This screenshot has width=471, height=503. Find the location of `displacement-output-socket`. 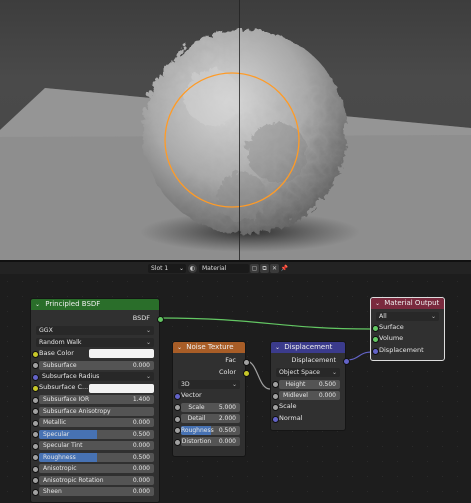

displacement-output-socket is located at coordinates (346, 361).